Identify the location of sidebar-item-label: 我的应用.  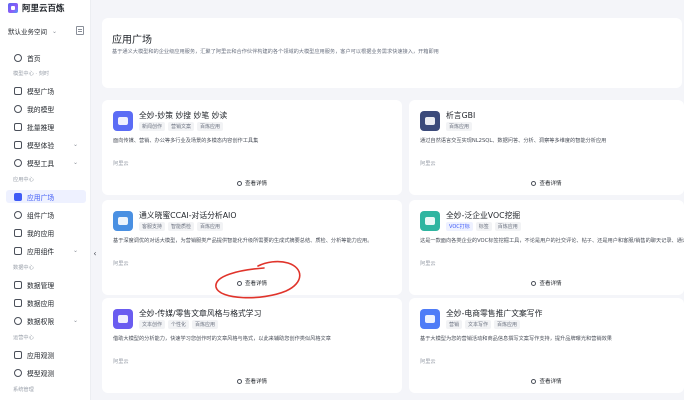
(41, 233).